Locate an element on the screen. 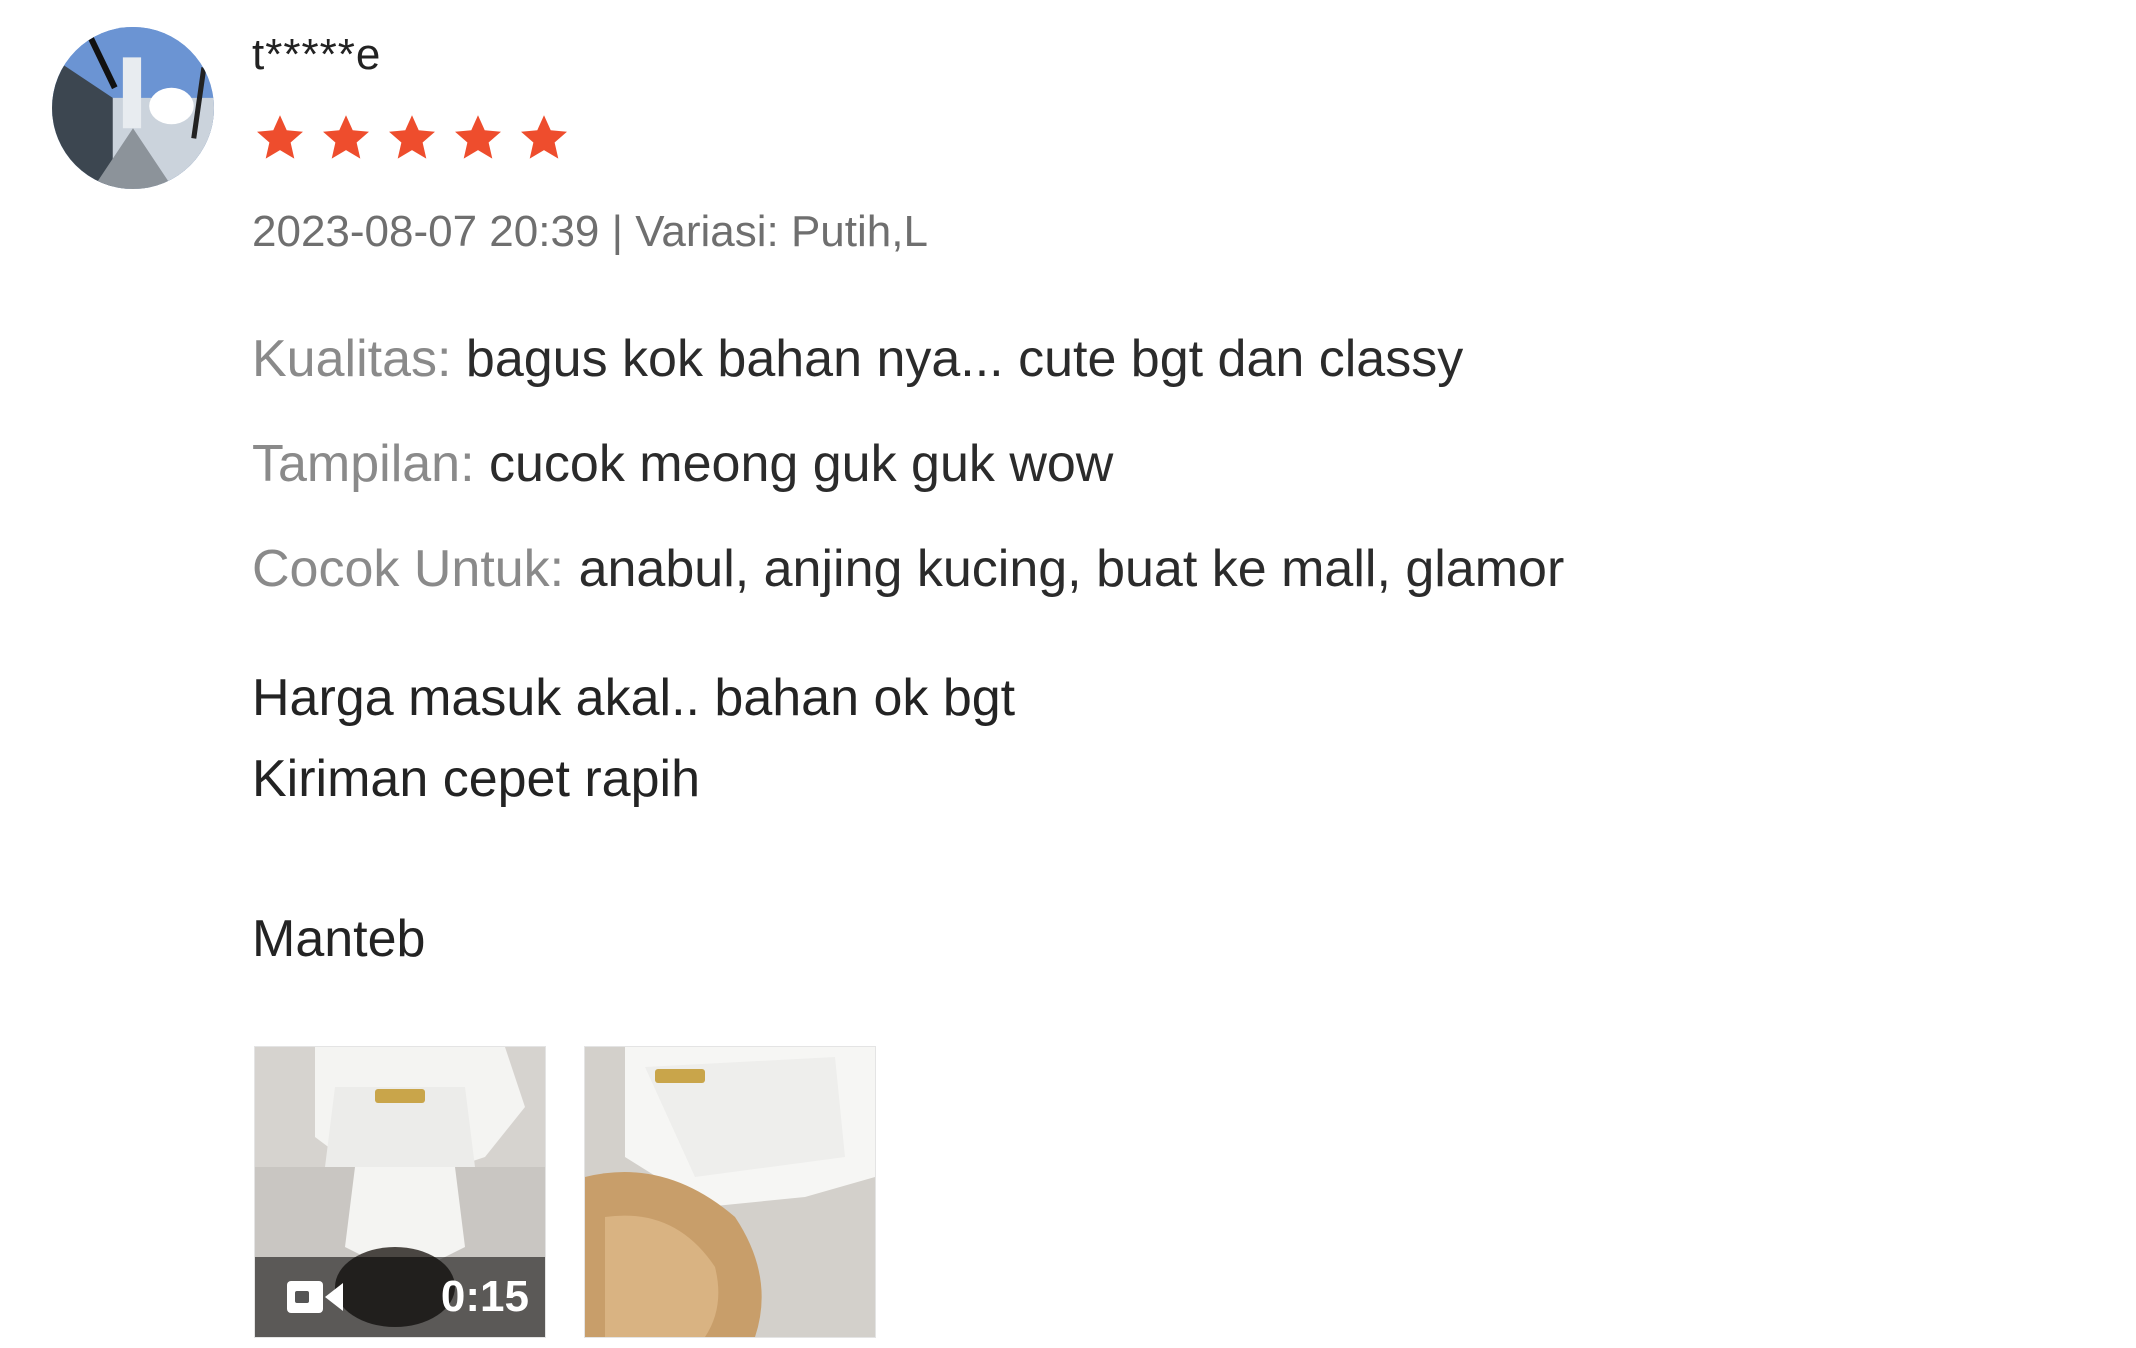 This screenshot has width=2136, height=1348. review-image-thumbnail is located at coordinates (730, 1192).